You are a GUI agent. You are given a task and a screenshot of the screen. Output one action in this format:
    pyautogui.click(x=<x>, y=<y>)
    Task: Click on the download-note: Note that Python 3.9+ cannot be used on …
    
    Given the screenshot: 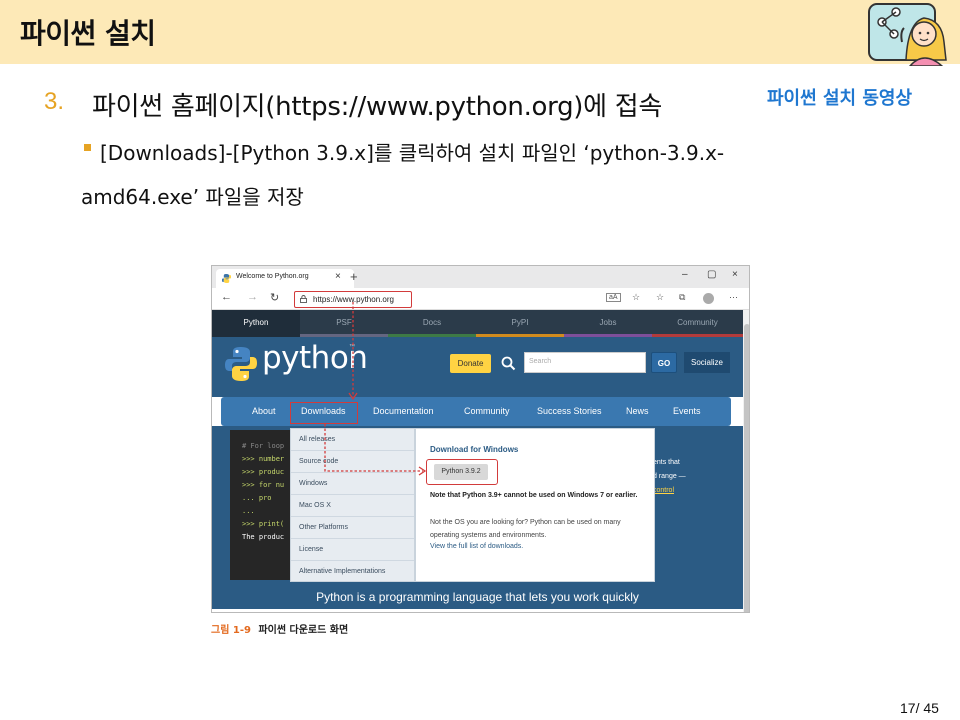 What is the action you would take?
    pyautogui.click(x=534, y=495)
    